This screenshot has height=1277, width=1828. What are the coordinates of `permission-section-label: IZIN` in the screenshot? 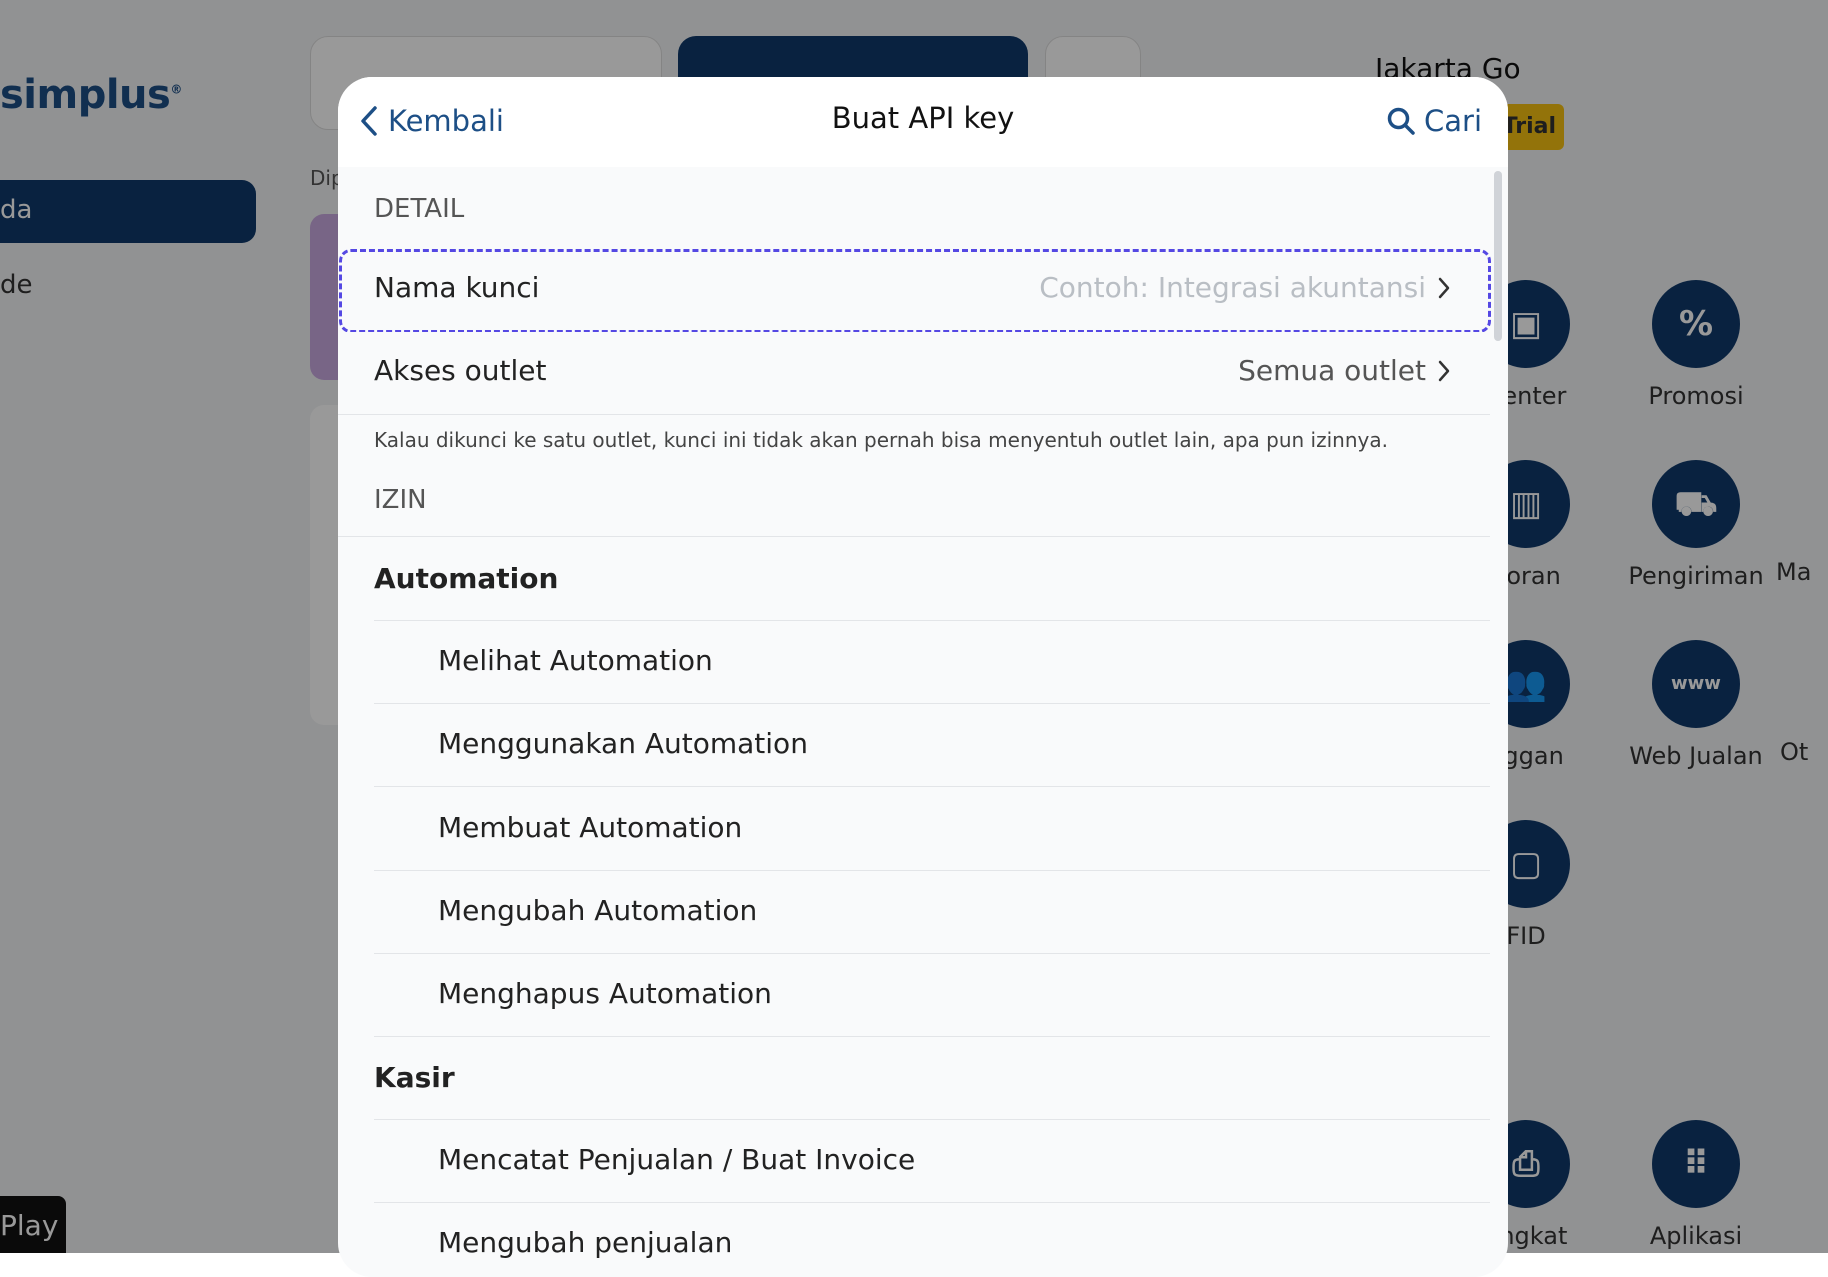 It's located at (400, 500).